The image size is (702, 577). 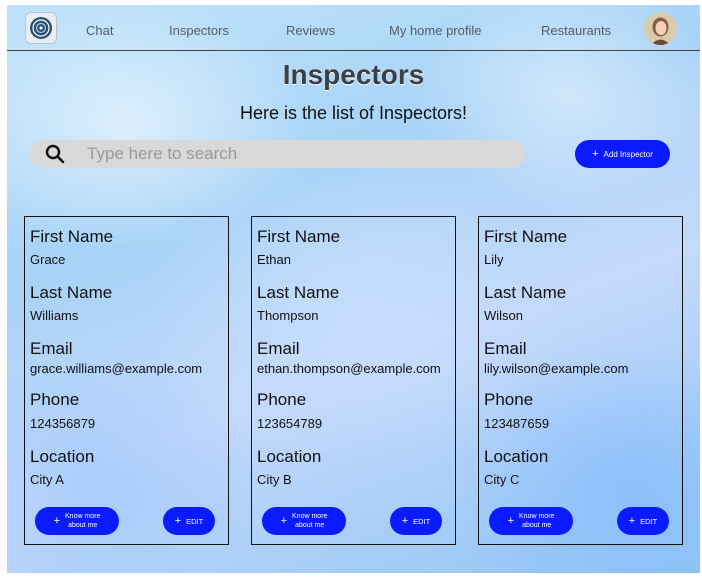 What do you see at coordinates (349, 368) in the screenshot?
I see `email-value: ethan.thompson@example.com` at bounding box center [349, 368].